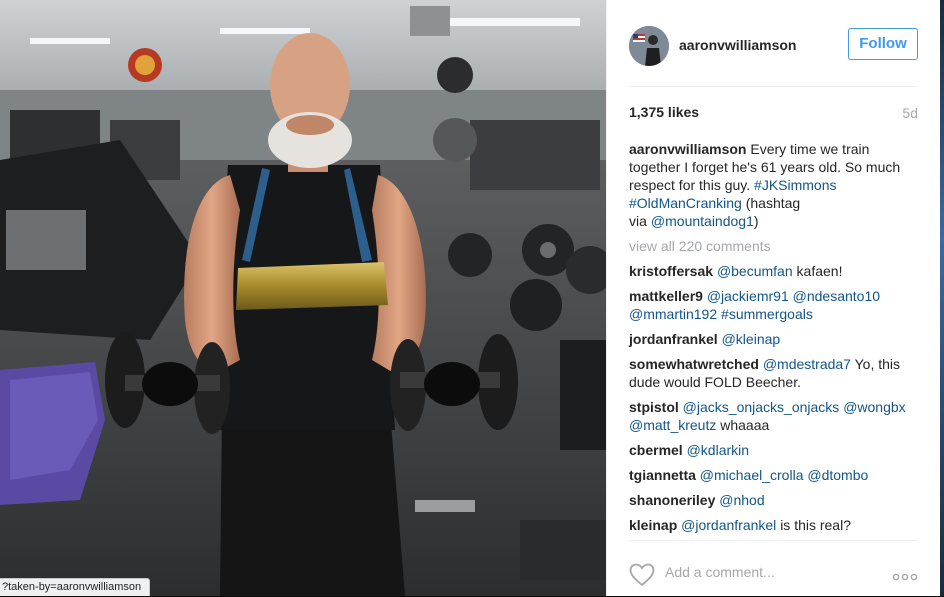  What do you see at coordinates (664, 112) in the screenshot?
I see `likes-count: 1,375 likes` at bounding box center [664, 112].